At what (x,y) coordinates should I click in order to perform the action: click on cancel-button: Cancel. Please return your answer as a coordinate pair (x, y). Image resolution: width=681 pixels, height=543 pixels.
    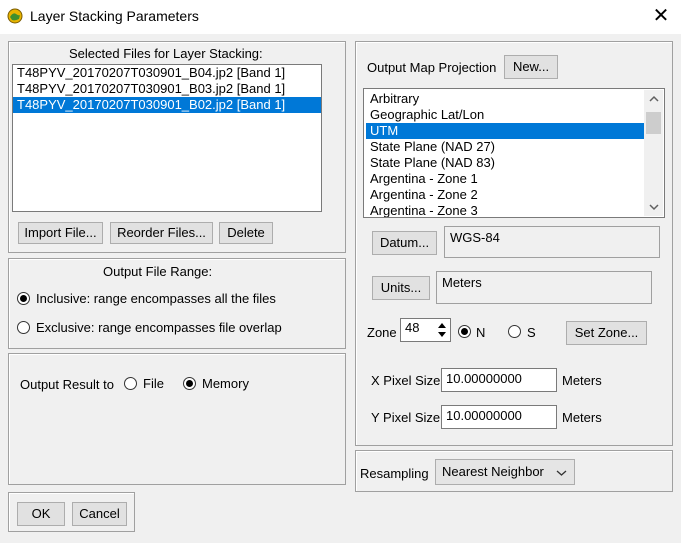
    Looking at the image, I should click on (99, 514).